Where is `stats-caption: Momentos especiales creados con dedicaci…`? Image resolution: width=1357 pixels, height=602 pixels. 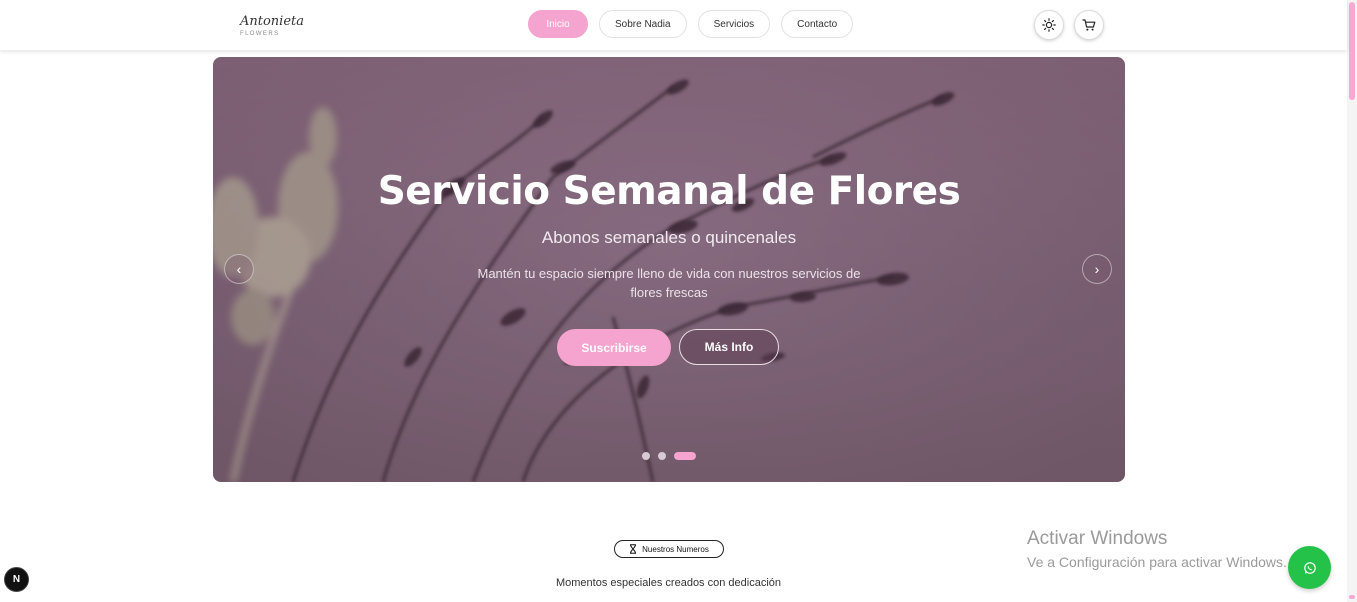
stats-caption: Momentos especiales creados con dedicaci… is located at coordinates (668, 583).